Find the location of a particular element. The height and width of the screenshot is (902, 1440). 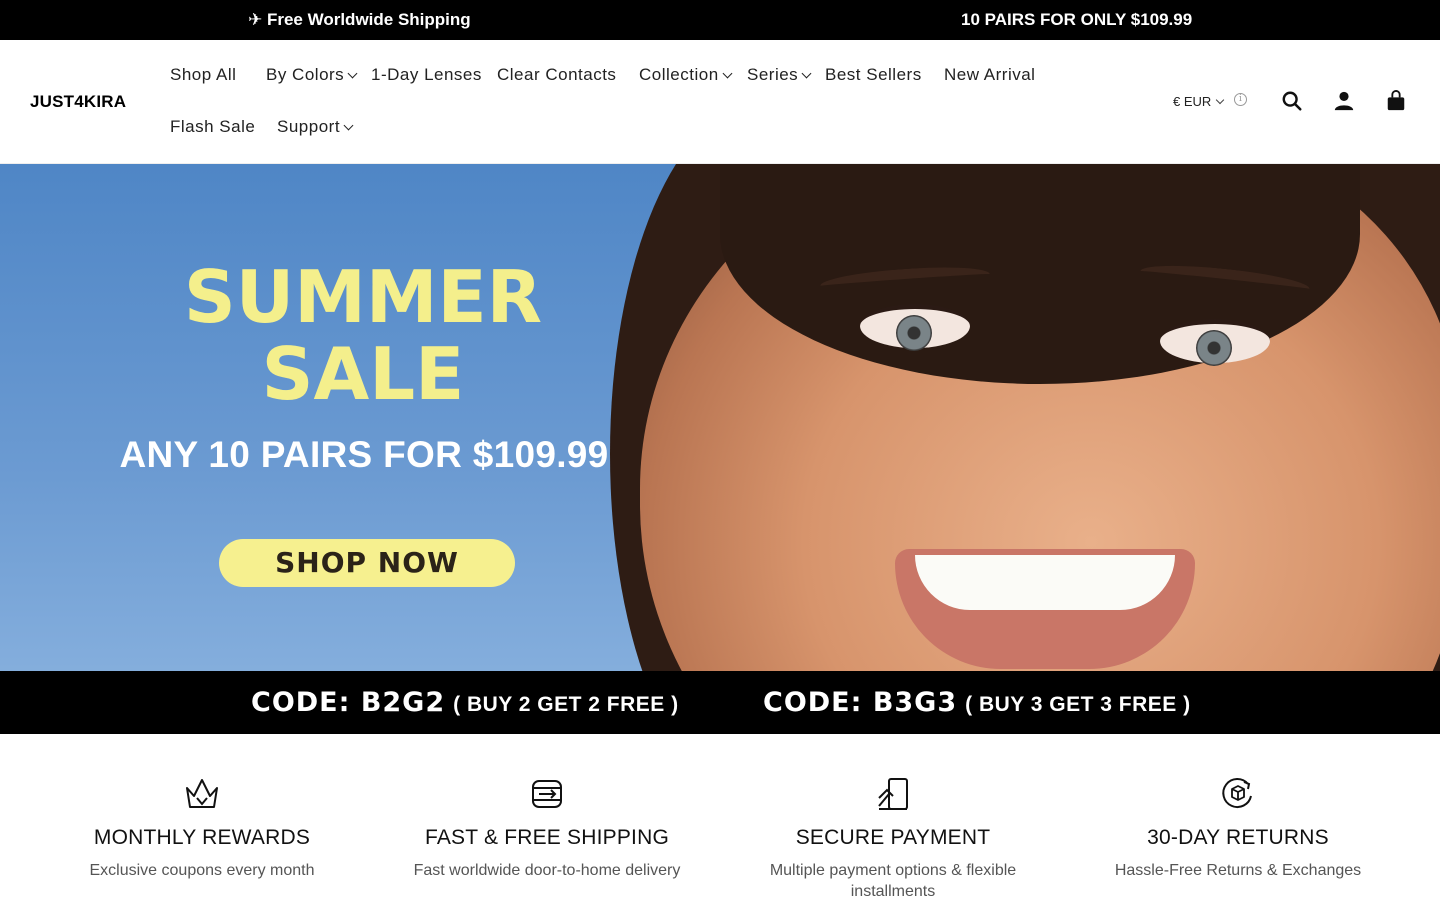

feature-title: SECURE PAYMENT is located at coordinates (893, 837).